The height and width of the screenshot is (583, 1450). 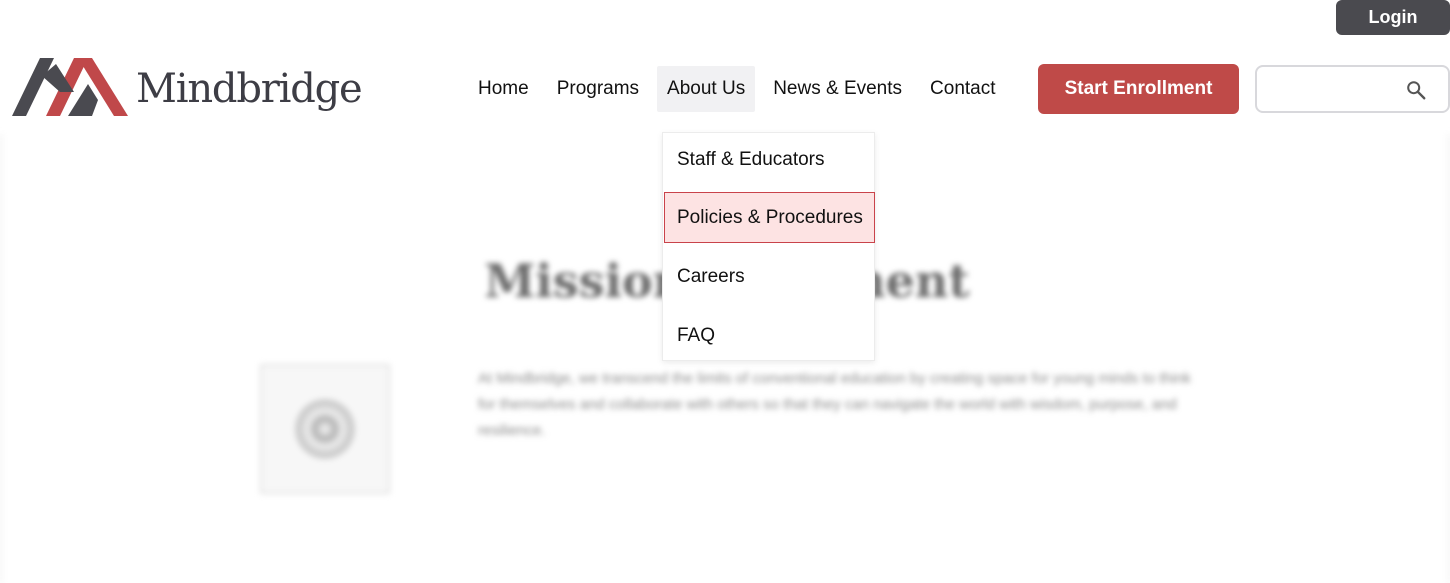 What do you see at coordinates (249, 89) in the screenshot?
I see `brand-name: Mindbridge` at bounding box center [249, 89].